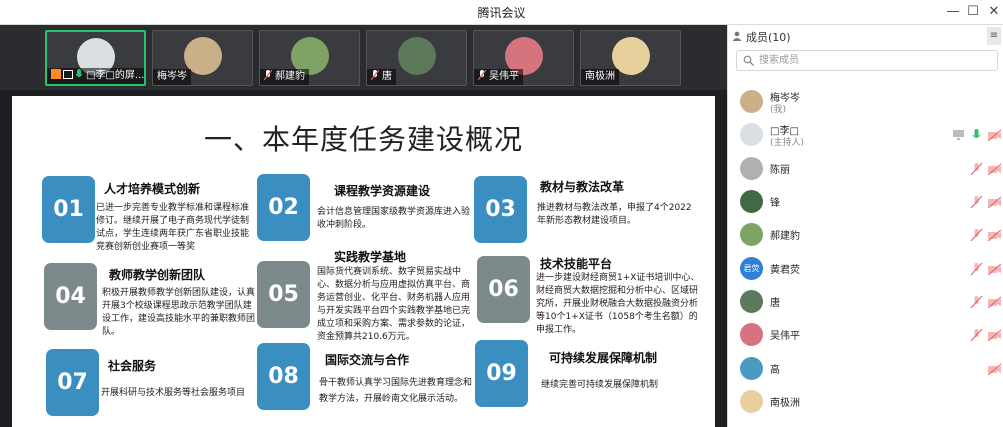 The height and width of the screenshot is (427, 1003). I want to click on close-button: ✕, so click(994, 12).